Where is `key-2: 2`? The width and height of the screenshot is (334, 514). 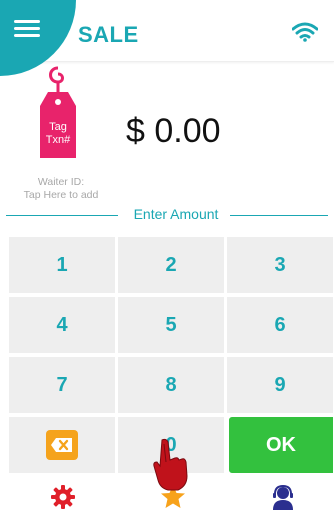 key-2: 2 is located at coordinates (171, 265).